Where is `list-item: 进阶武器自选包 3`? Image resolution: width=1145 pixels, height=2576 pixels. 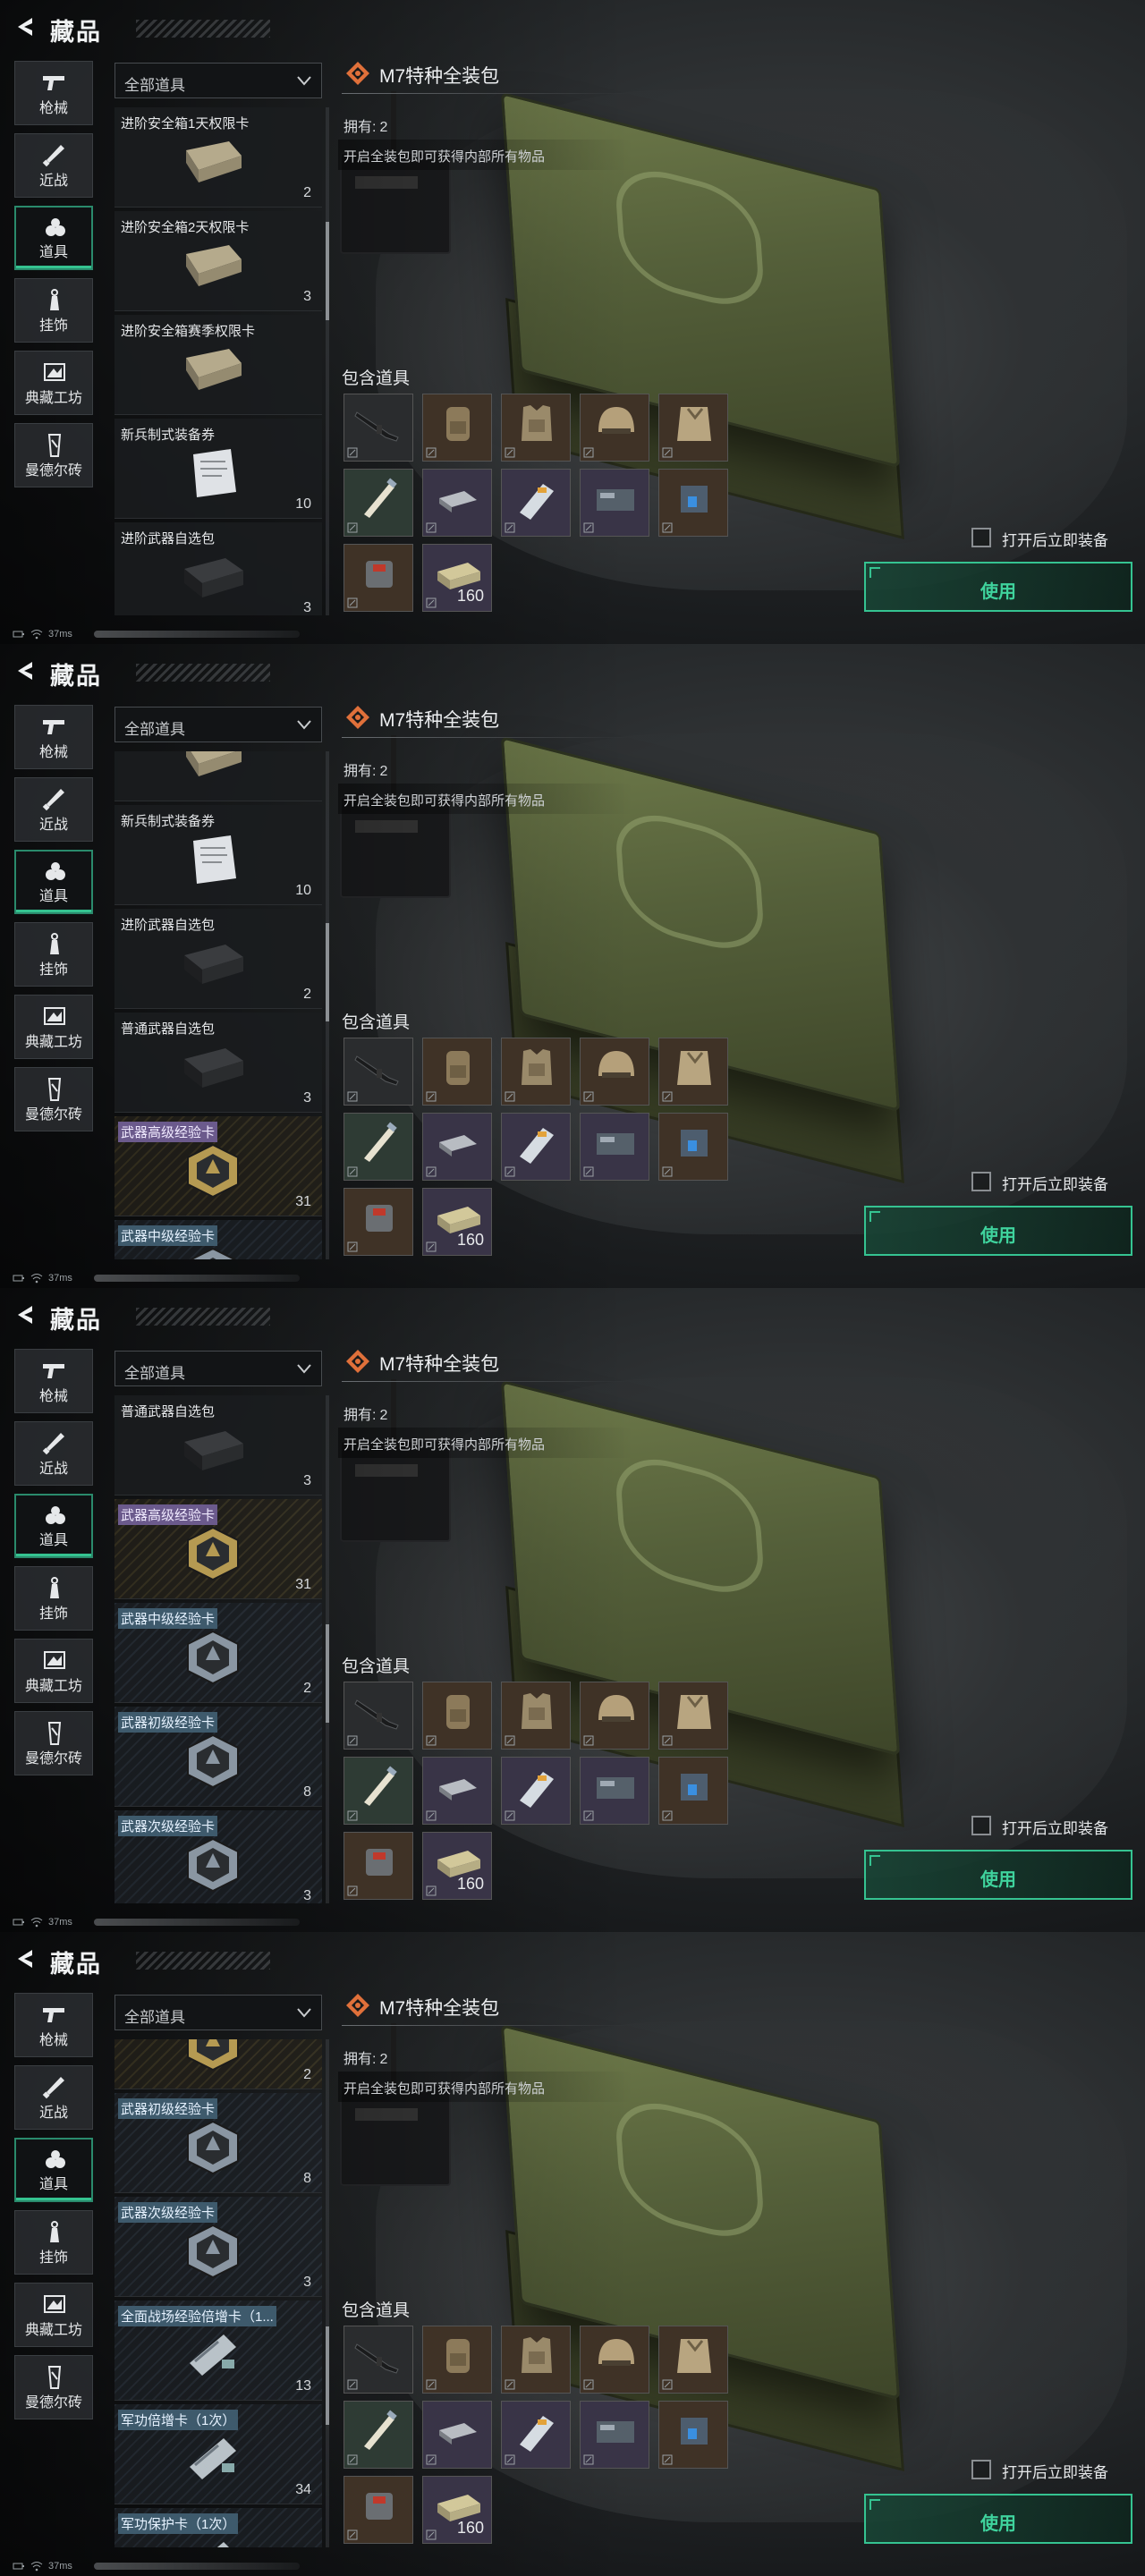
list-item: 进阶武器自选包 3 is located at coordinates (218, 568).